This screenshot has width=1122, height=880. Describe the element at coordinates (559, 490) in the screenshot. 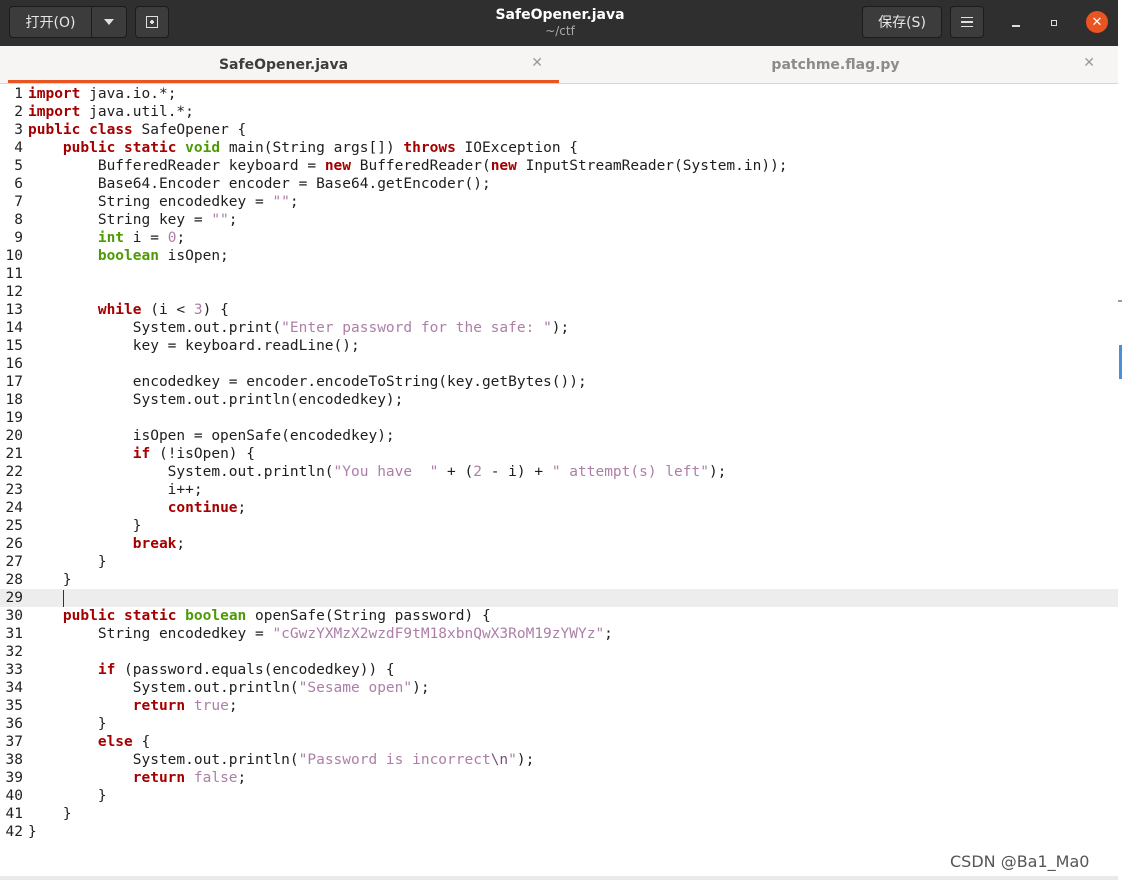

I see `code-line: 23 i++;` at that location.